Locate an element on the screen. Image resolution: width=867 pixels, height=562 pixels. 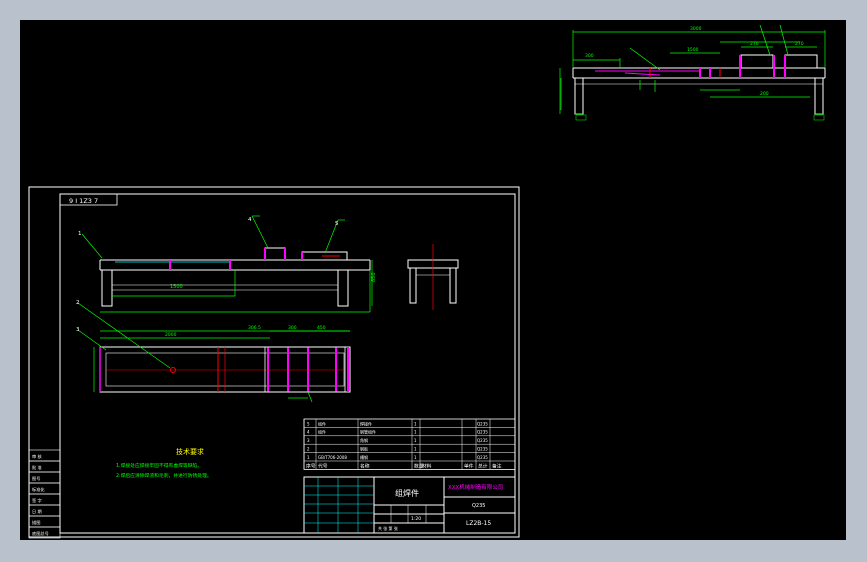
strip-cell: 签 字 is located at coordinates (37, 500).